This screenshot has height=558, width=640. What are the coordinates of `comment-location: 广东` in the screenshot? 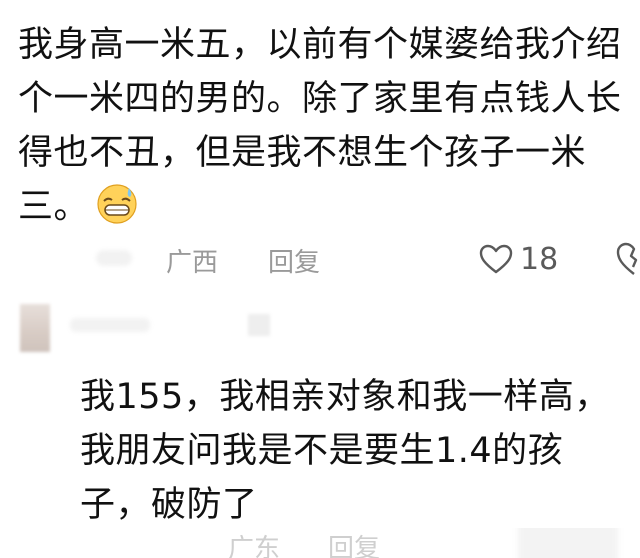 It's located at (254, 546).